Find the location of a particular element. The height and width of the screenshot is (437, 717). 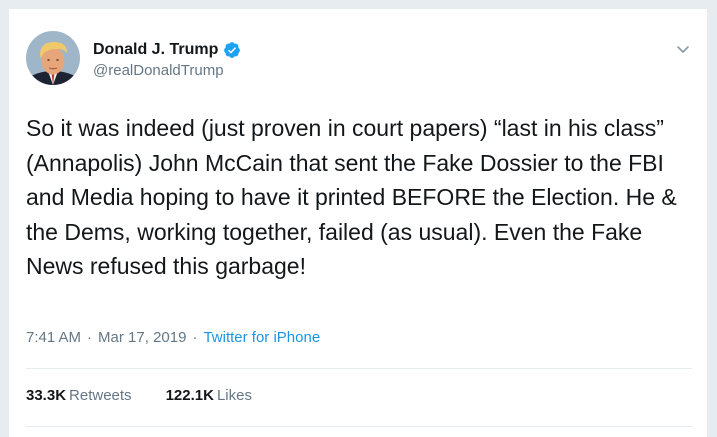

tweet-stats: 33.3K Retweets 122.1K Likes is located at coordinates (139, 395).